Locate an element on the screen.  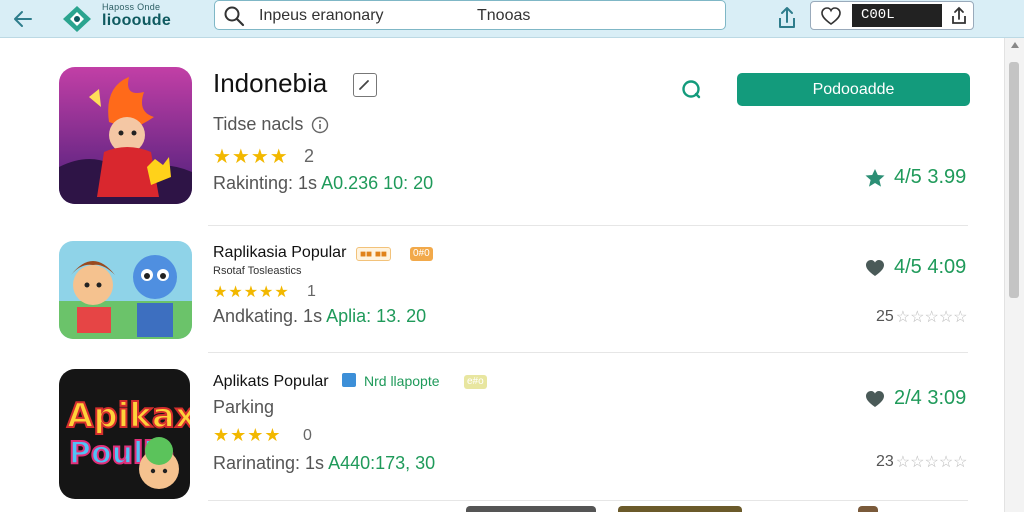
featured-meta-value: A0.236 10: 20 is located at coordinates (377, 183).